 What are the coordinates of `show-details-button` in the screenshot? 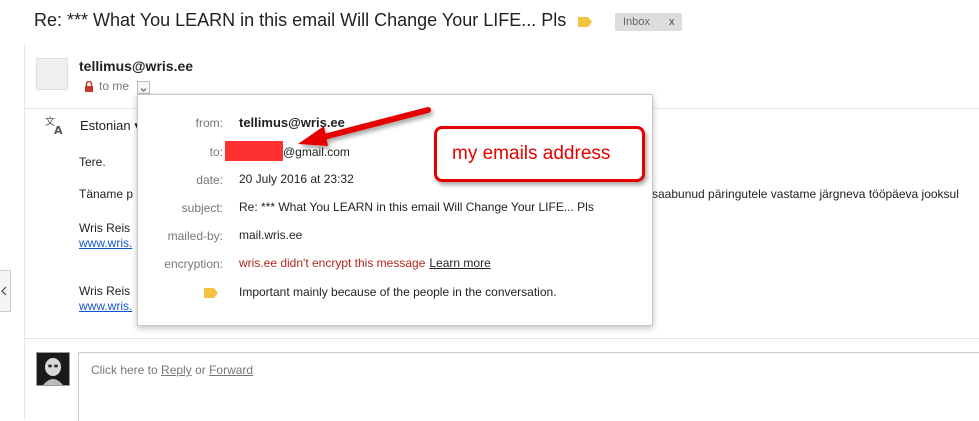 It's located at (143, 87).